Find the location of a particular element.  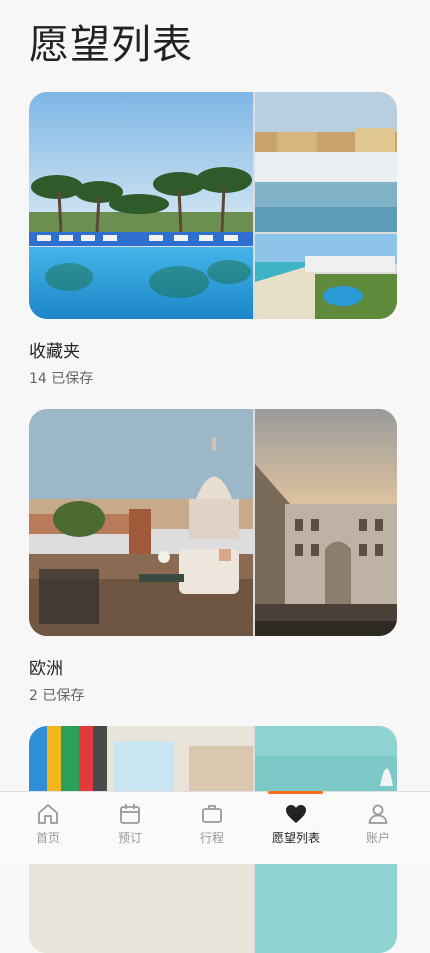

suitcase-icon is located at coordinates (212, 814).